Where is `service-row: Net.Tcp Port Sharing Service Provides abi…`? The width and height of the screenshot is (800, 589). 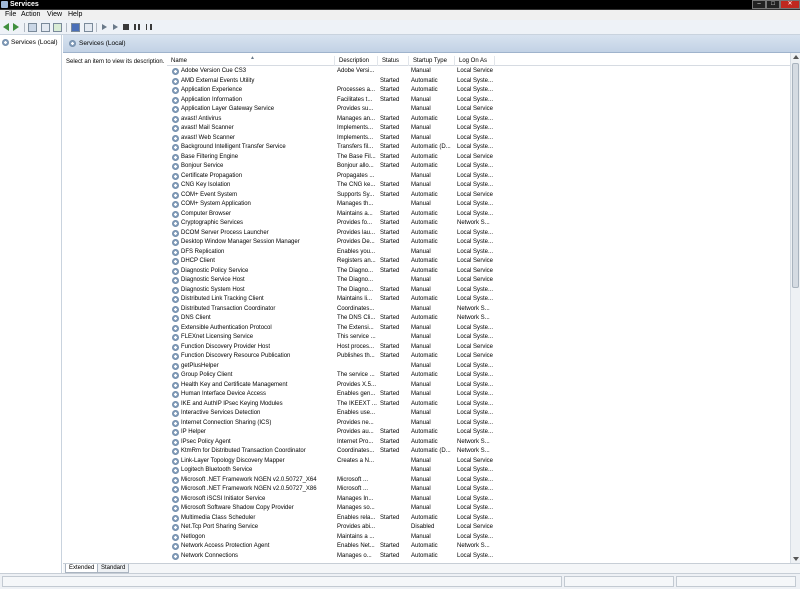 service-row: Net.Tcp Port Sharing Service Provides abi… is located at coordinates (478, 528).